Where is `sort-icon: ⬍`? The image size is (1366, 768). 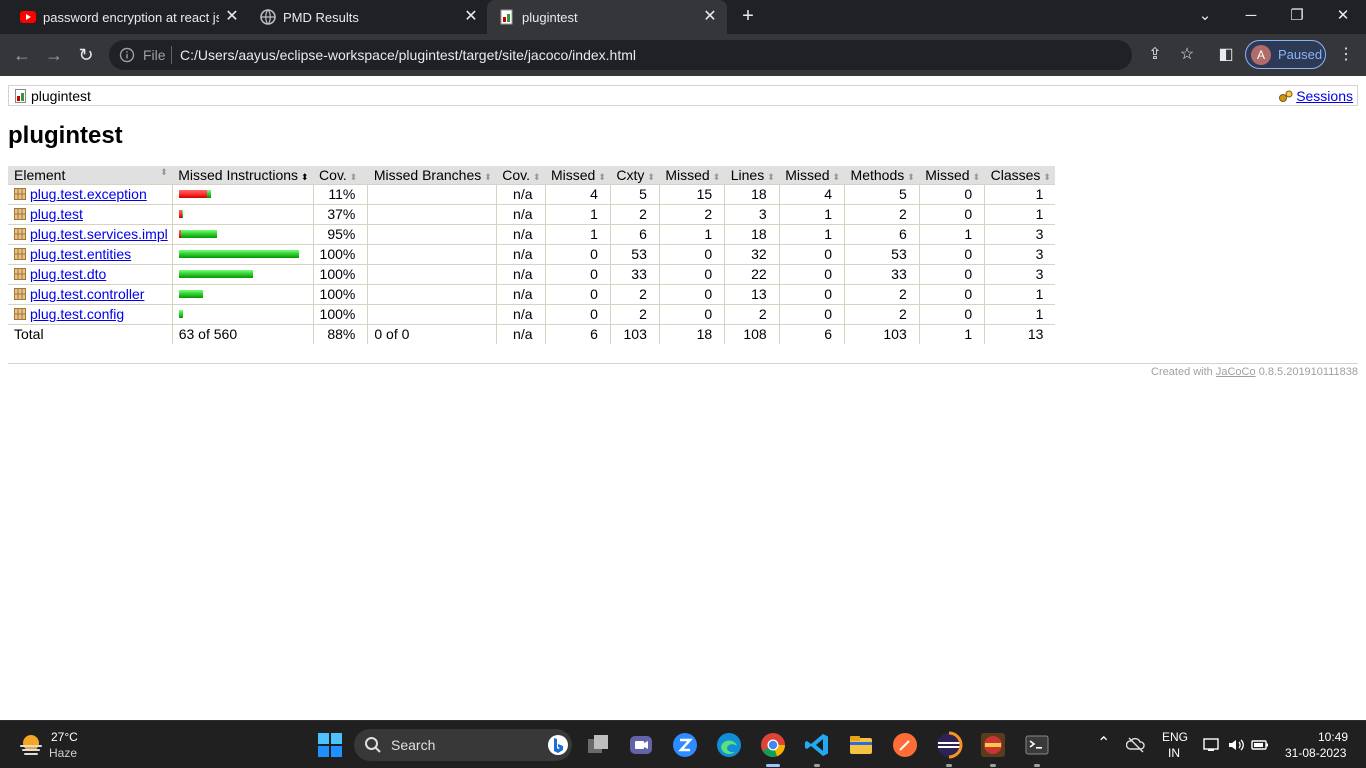
sort-icon: ⬍ is located at coordinates (164, 171).